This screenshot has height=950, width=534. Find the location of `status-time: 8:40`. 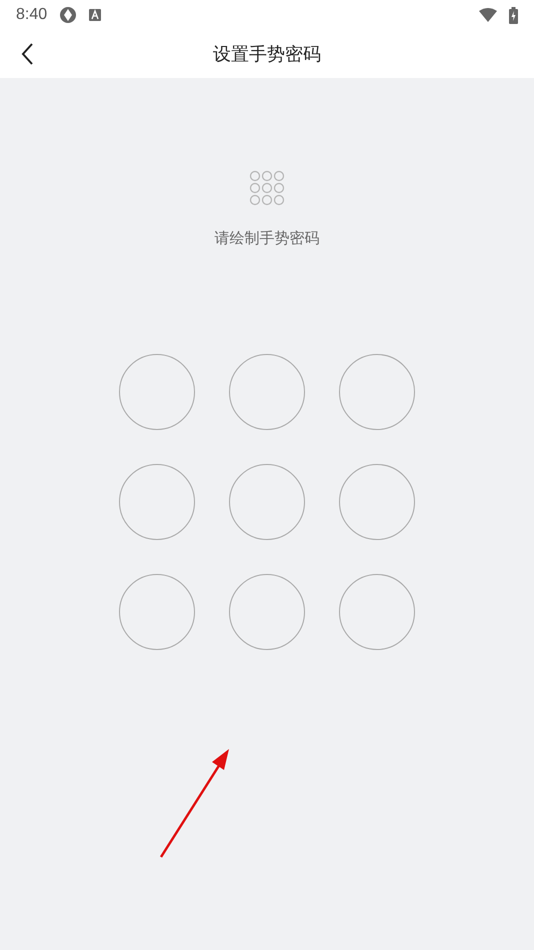

status-time: 8:40 is located at coordinates (32, 15).